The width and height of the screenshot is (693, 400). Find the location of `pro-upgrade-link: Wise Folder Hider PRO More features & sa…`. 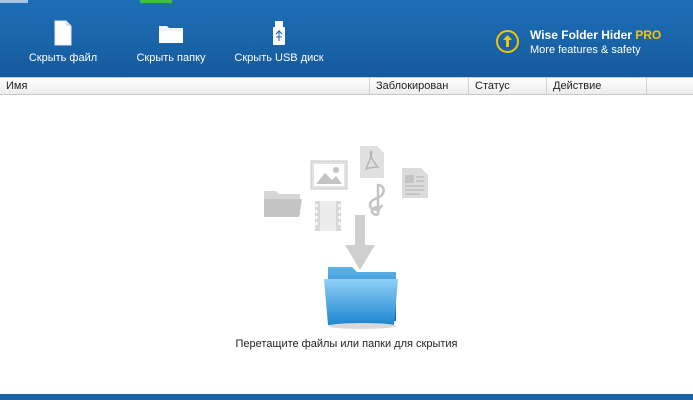

pro-upgrade-link: Wise Folder Hider PRO More features & sa… is located at coordinates (591, 45).